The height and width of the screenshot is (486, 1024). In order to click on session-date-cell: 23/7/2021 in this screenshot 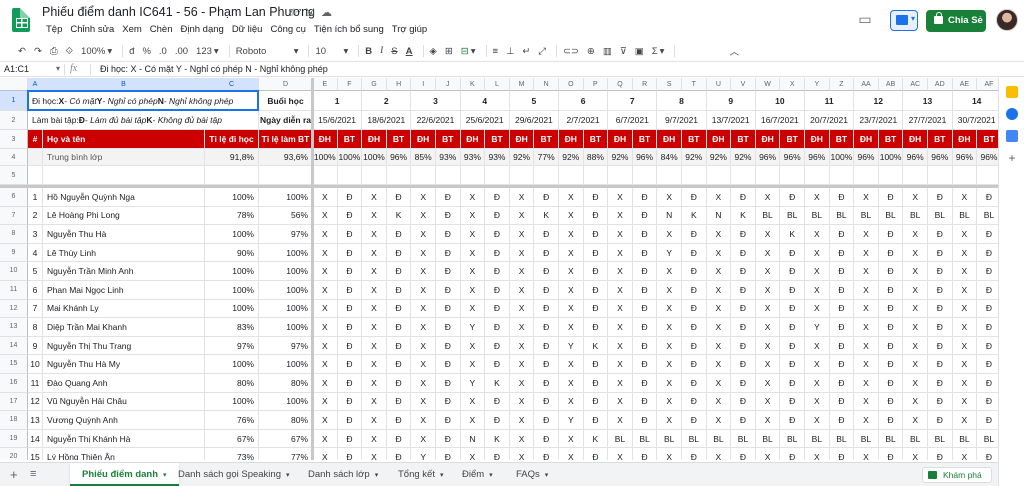, I will do `click(879, 120)`.